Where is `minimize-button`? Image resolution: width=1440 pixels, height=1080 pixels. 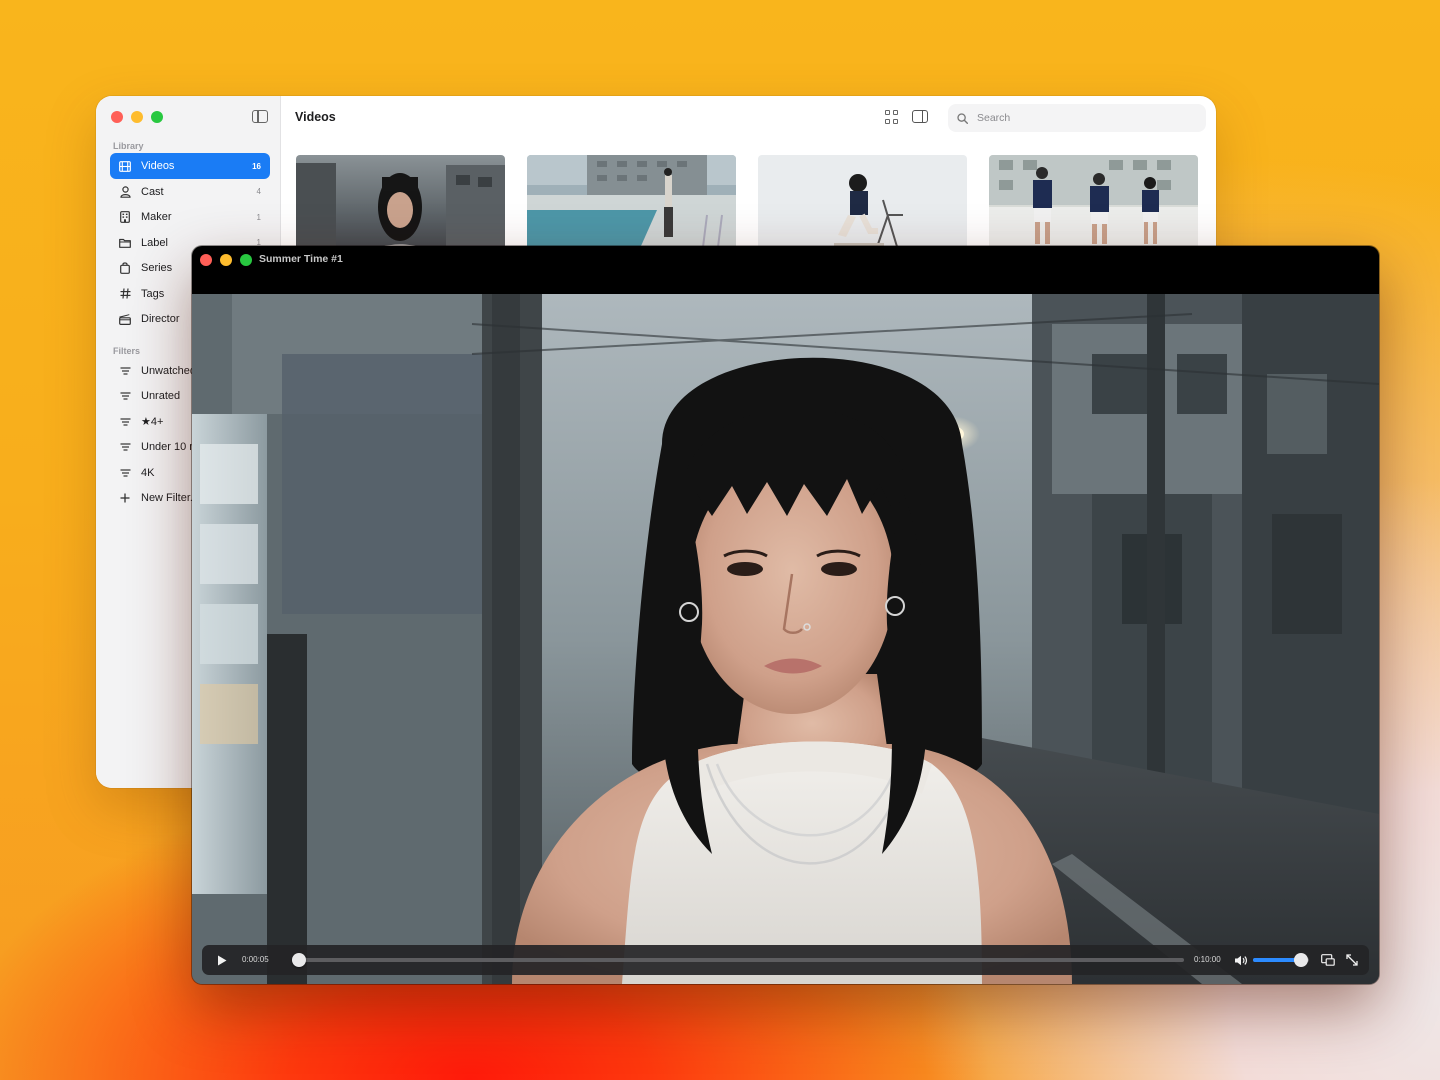 minimize-button is located at coordinates (137, 117).